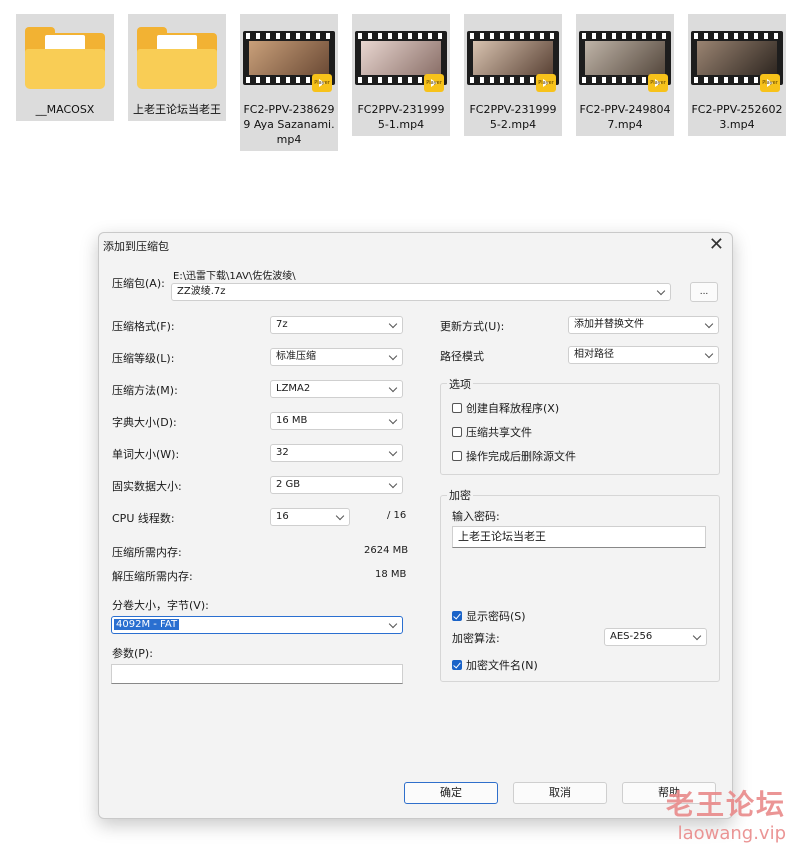  What do you see at coordinates (625, 117) in the screenshot?
I see `file-name: FC2-PPV-2498047.mp4` at bounding box center [625, 117].